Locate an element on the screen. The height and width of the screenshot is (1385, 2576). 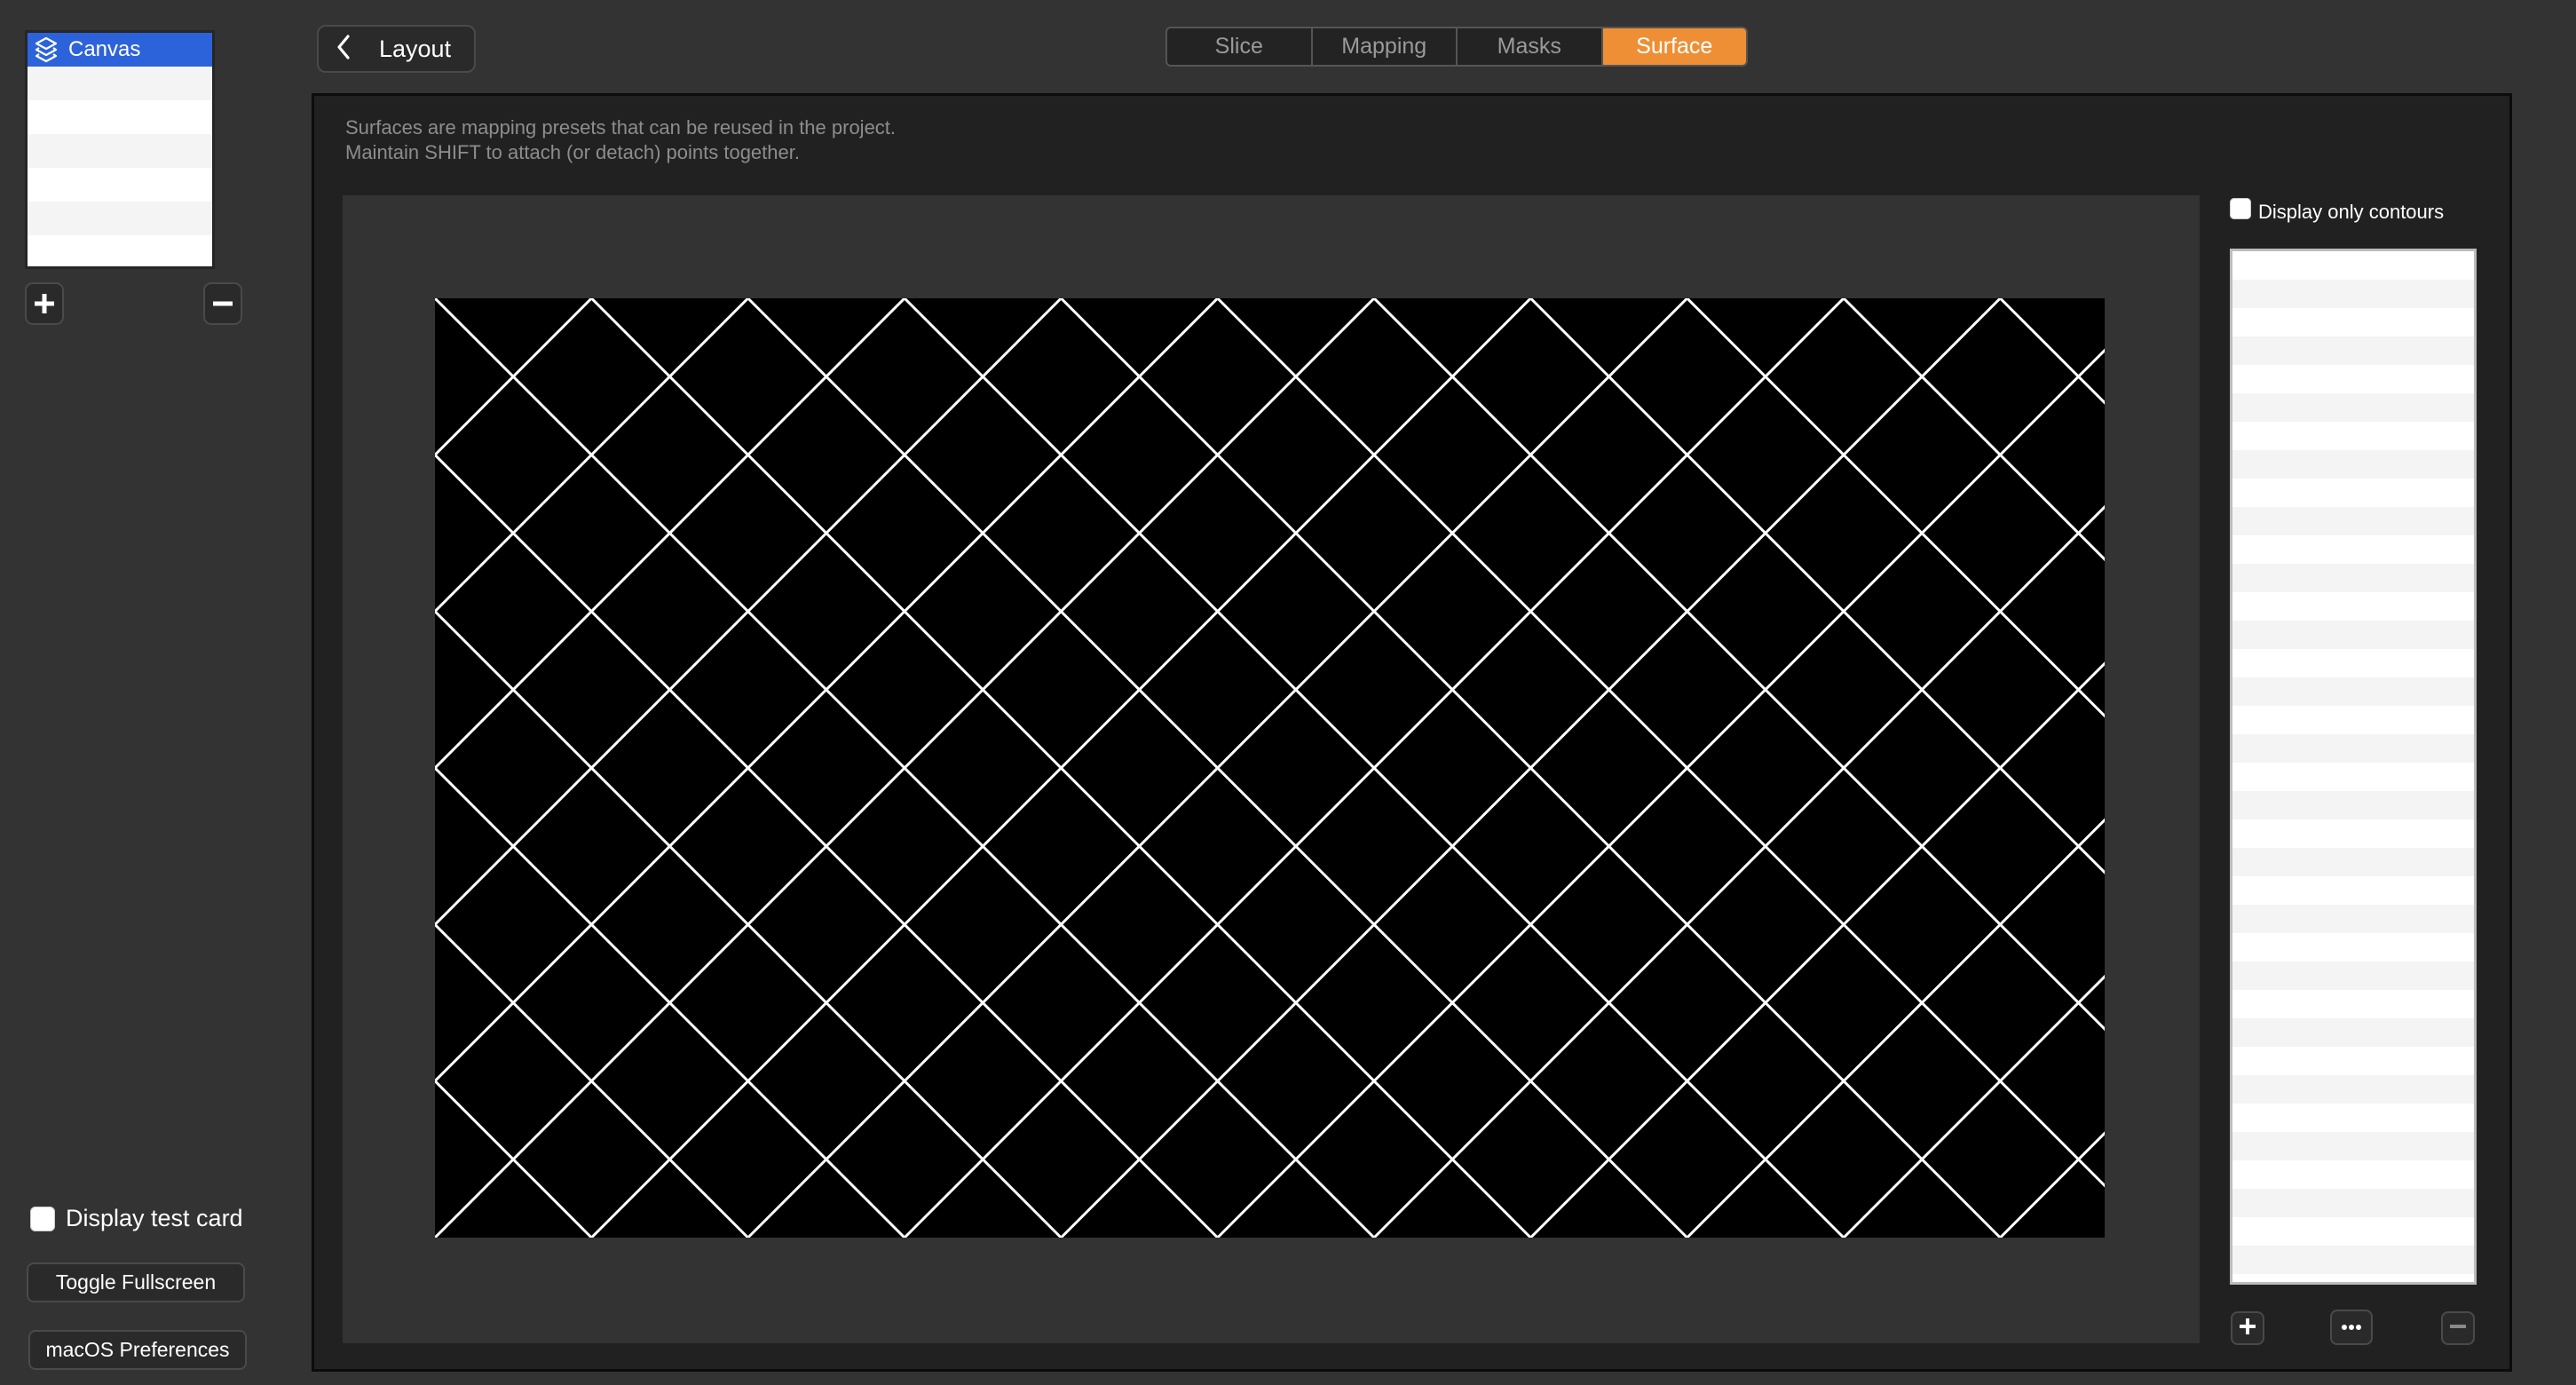
tab-slice: Slice is located at coordinates (1240, 46).